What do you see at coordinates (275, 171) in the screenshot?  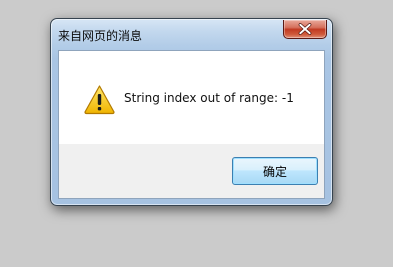 I see `ok-button: 确定` at bounding box center [275, 171].